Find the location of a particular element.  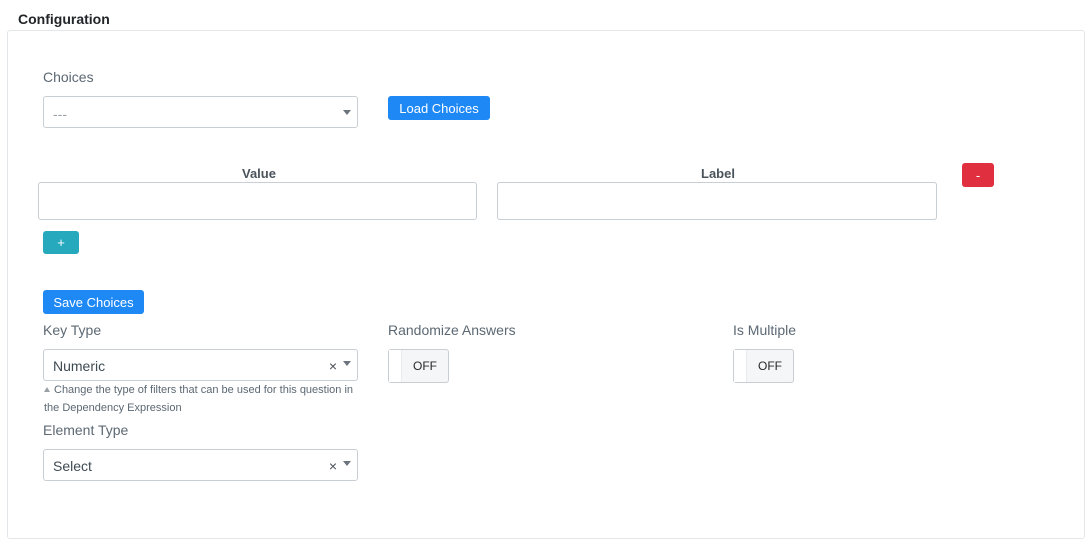

randomize-answers-toggle: OFF is located at coordinates (418, 366).